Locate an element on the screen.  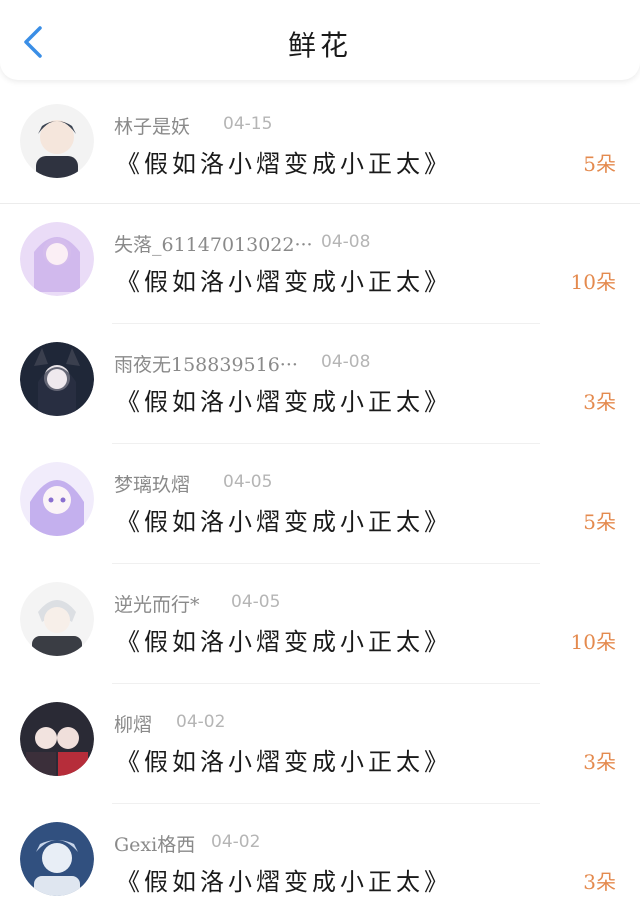
user-name: 梦璃玖熠 is located at coordinates (152, 483).